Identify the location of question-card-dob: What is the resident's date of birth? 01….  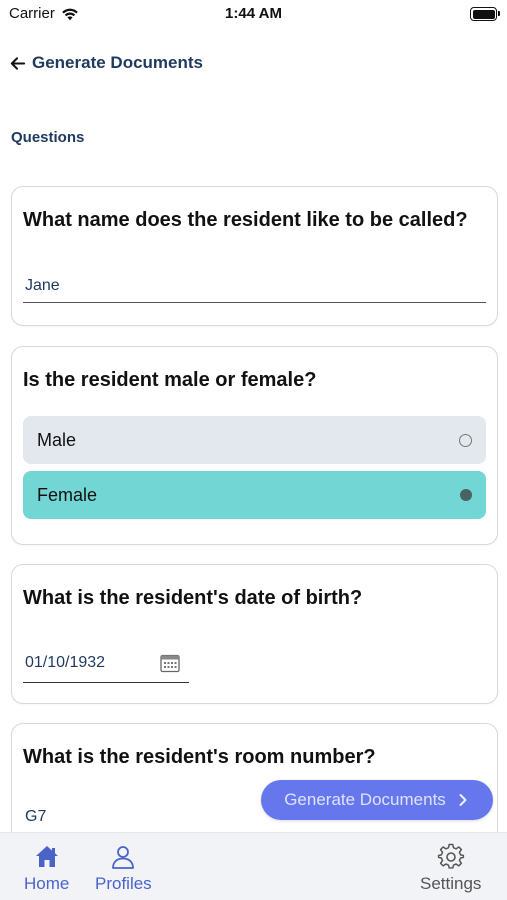
(254, 634).